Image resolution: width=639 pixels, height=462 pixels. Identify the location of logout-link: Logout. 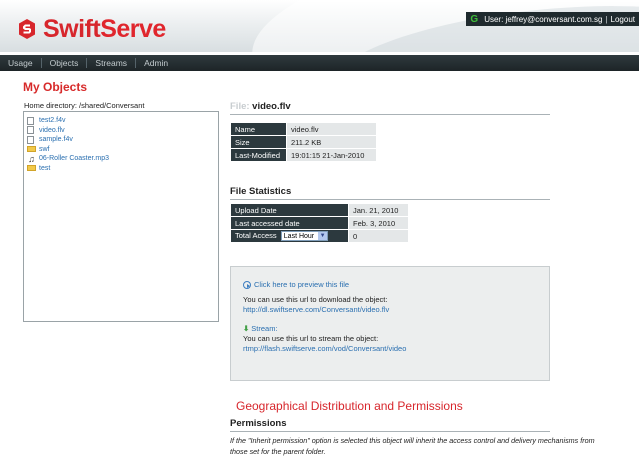
(623, 19).